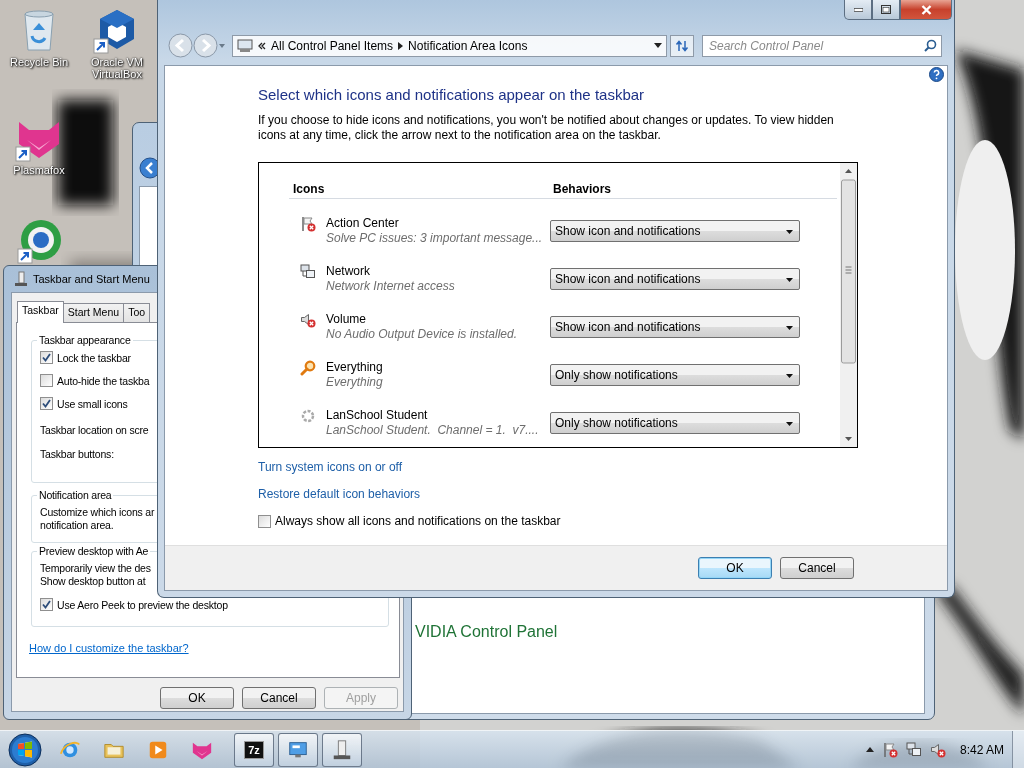 This screenshot has width=1024, height=768. What do you see at coordinates (40, 312) in the screenshot?
I see `tab: Taskbar` at bounding box center [40, 312].